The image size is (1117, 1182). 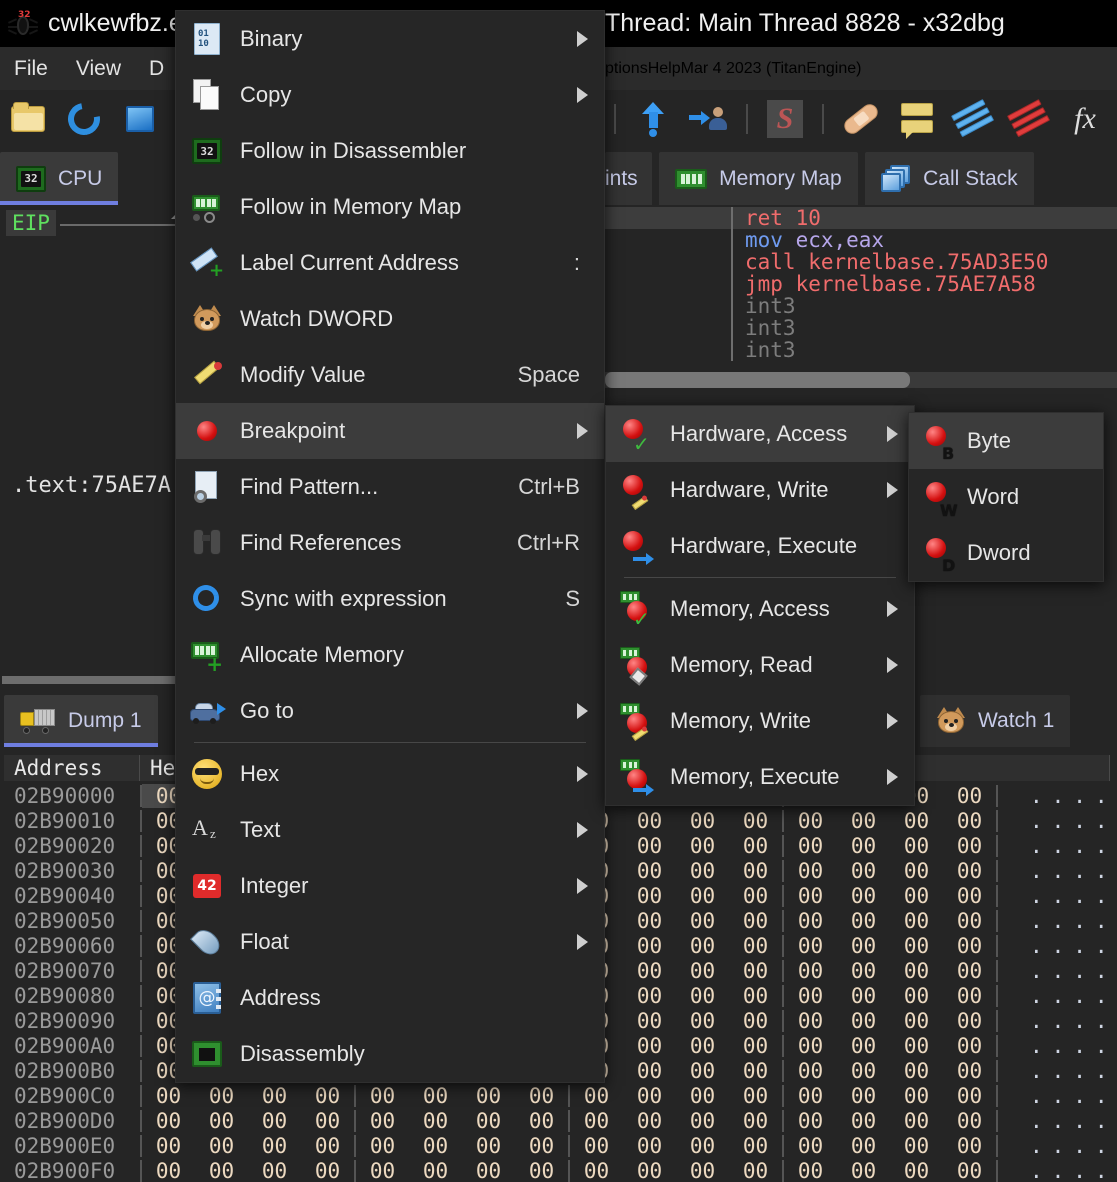 What do you see at coordinates (760, 490) in the screenshot?
I see `menu-item-hardware-write: Hardware, Write` at bounding box center [760, 490].